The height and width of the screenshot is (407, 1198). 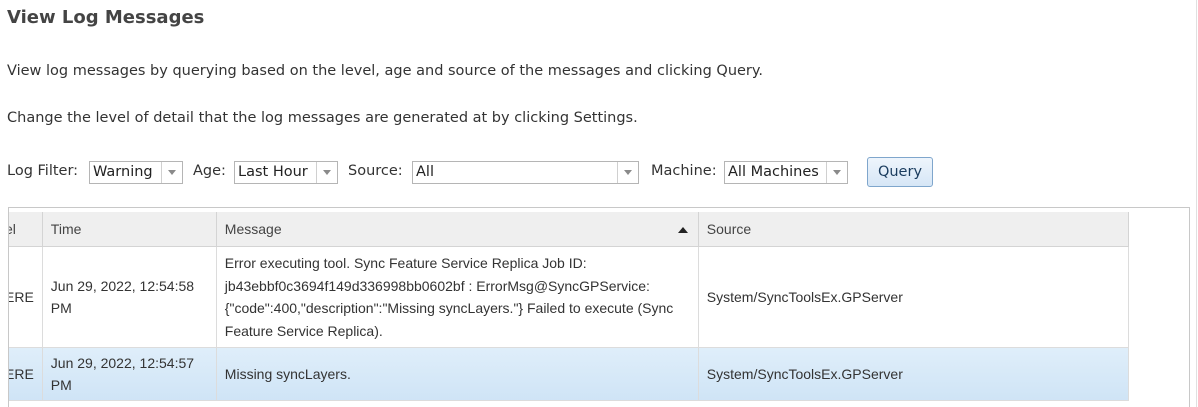 I want to click on source-select: All, so click(x=525, y=172).